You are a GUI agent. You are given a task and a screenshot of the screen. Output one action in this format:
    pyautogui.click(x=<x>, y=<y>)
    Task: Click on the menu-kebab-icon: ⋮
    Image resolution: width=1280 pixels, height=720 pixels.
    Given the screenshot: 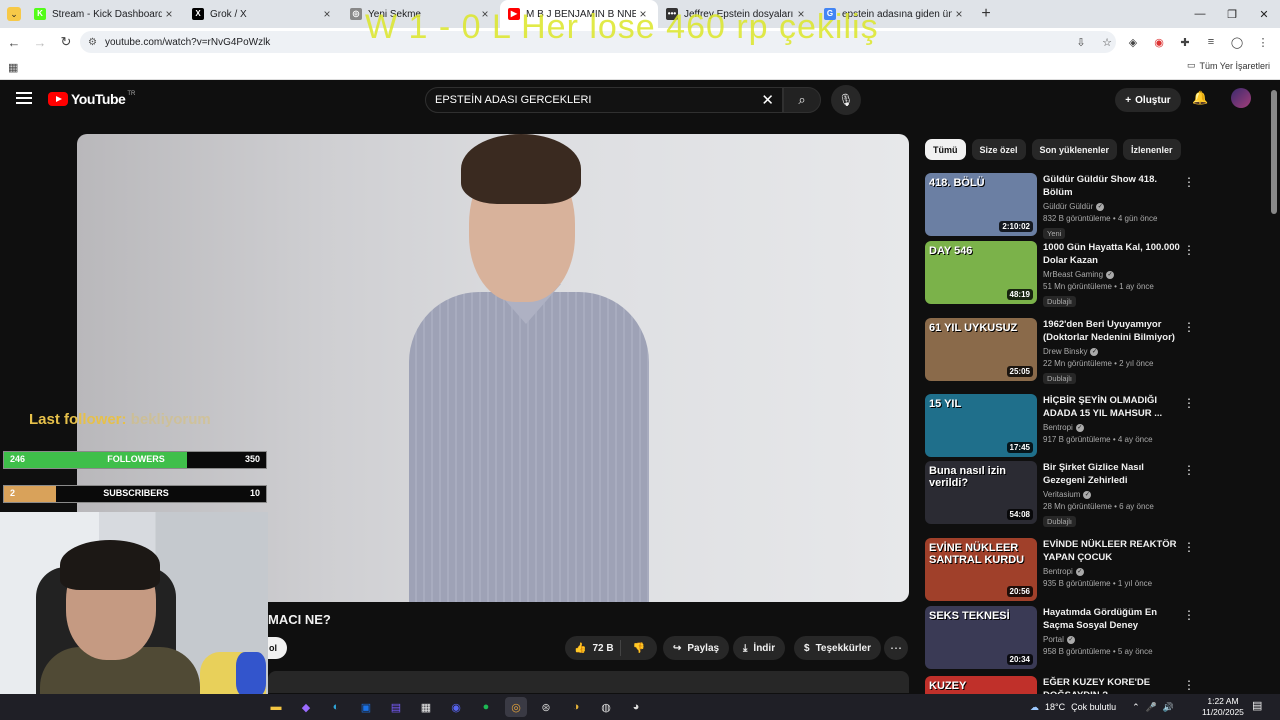 What is the action you would take?
    pyautogui.click(x=1263, y=42)
    